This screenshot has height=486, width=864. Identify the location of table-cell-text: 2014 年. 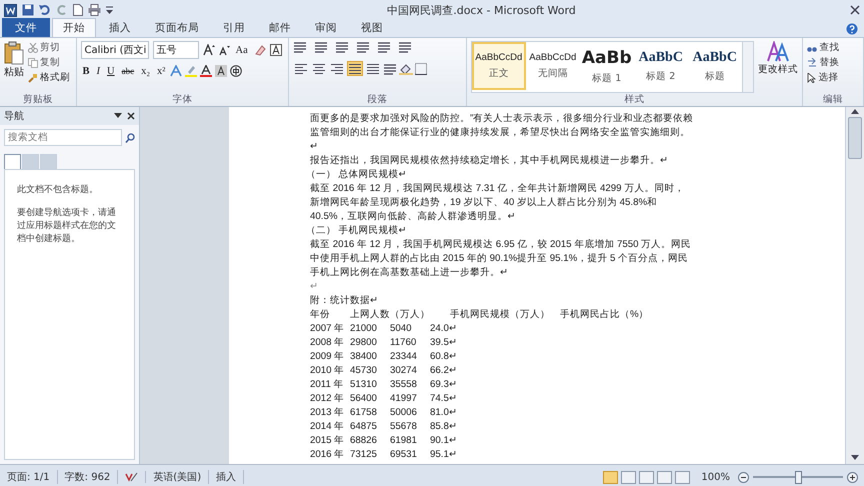
(328, 427).